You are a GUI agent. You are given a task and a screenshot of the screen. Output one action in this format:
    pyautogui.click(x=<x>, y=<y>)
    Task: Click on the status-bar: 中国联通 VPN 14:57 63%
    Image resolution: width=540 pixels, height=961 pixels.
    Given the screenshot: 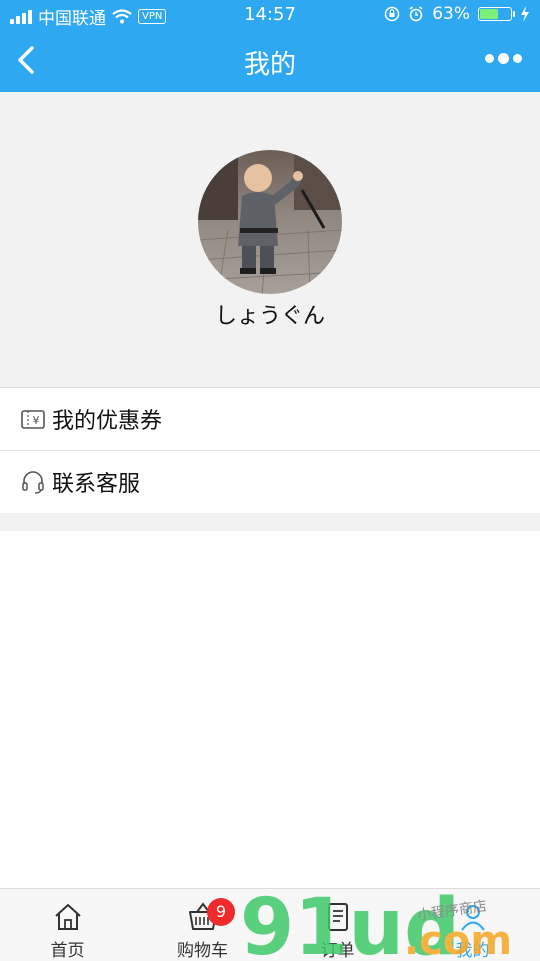 What is the action you would take?
    pyautogui.click(x=270, y=15)
    